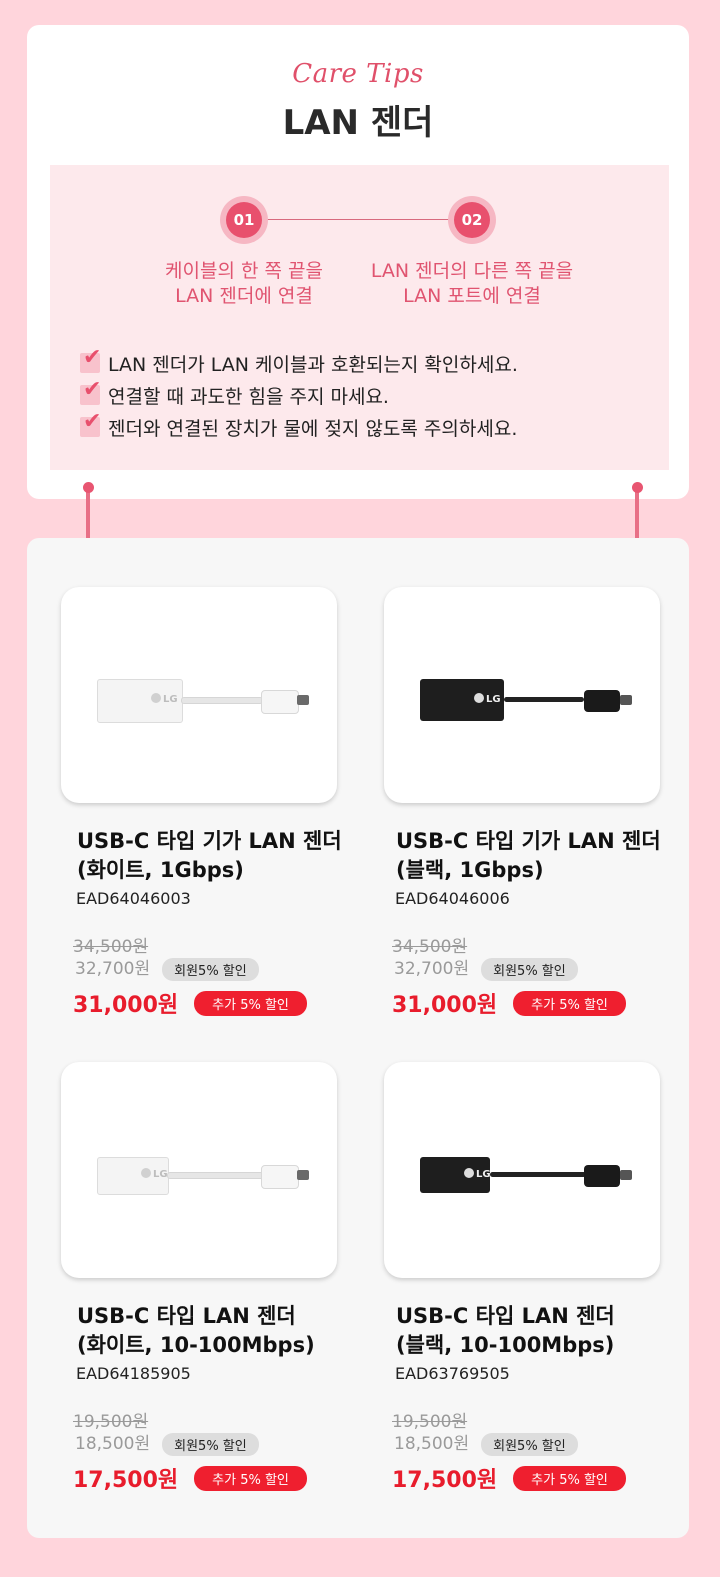 The height and width of the screenshot is (1577, 720). Describe the element at coordinates (534, 1331) in the screenshot. I see `product-name: USB-C 타입 LAN 젠더 (블랙, 10-100Mbps)` at that location.